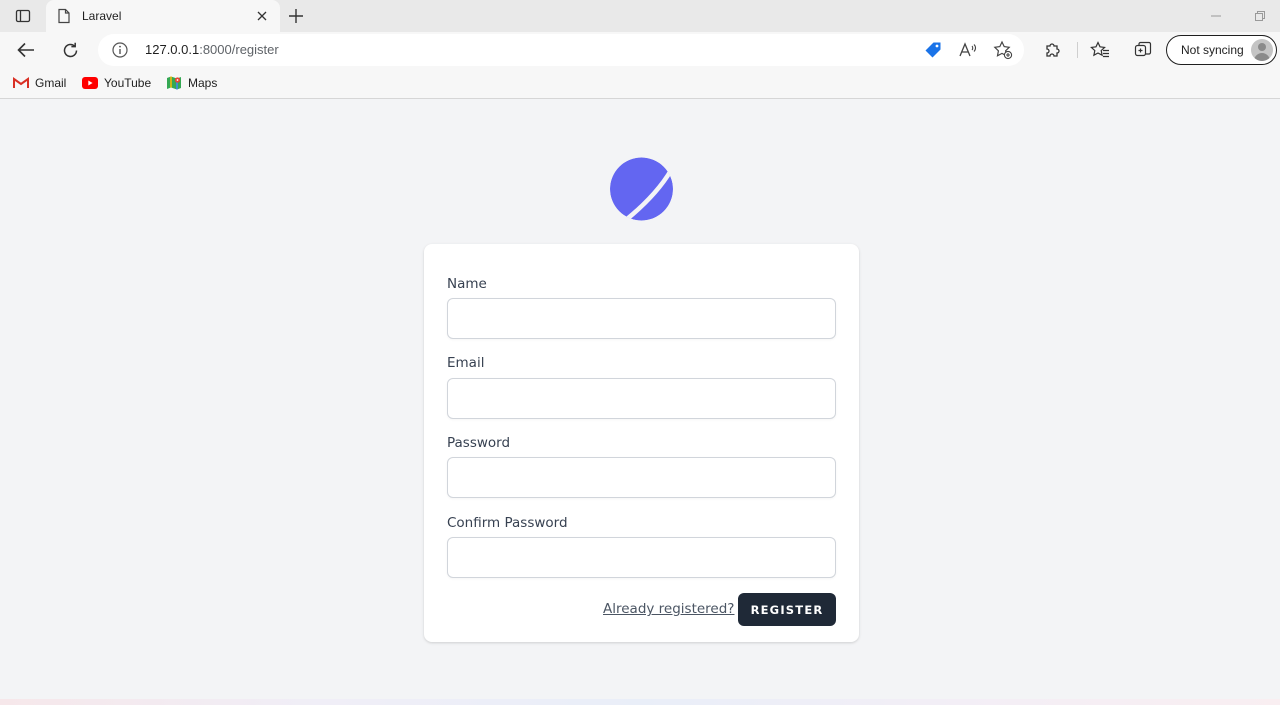 The width and height of the screenshot is (1280, 705). I want to click on youtube-icon, so click(90, 83).